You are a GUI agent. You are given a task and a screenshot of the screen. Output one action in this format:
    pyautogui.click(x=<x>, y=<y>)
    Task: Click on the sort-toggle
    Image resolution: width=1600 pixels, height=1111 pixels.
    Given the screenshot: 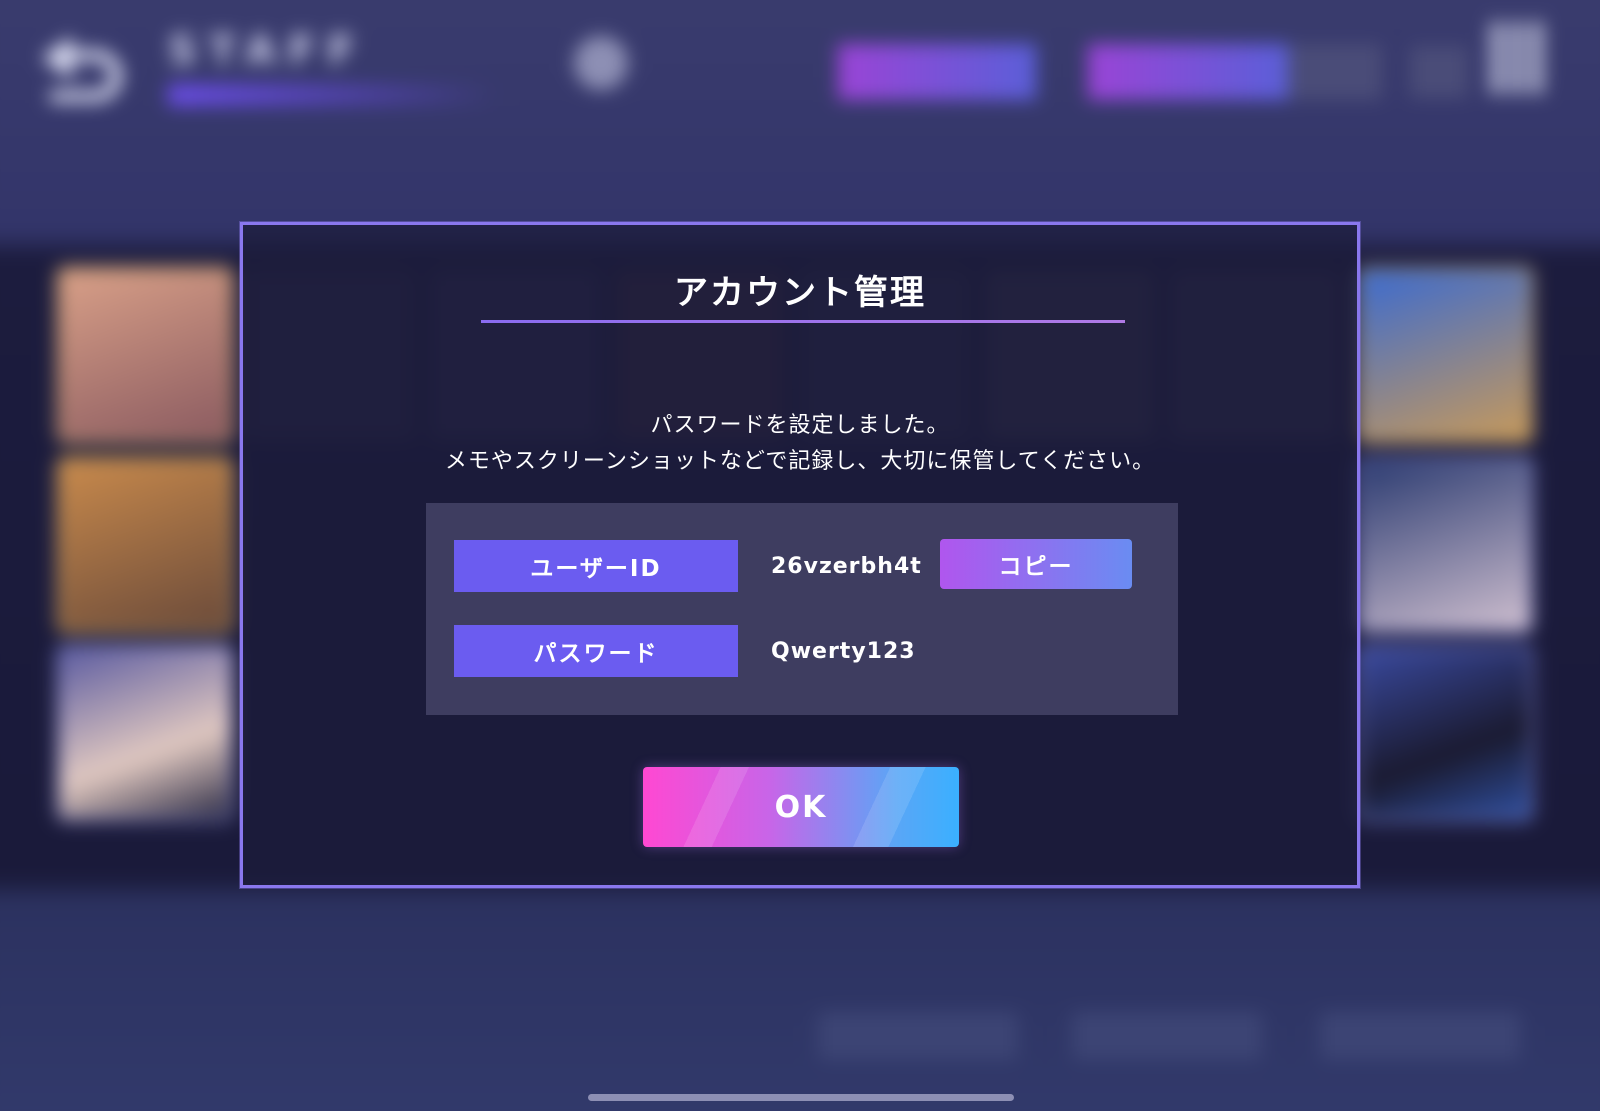 What is the action you would take?
    pyautogui.click(x=1335, y=72)
    